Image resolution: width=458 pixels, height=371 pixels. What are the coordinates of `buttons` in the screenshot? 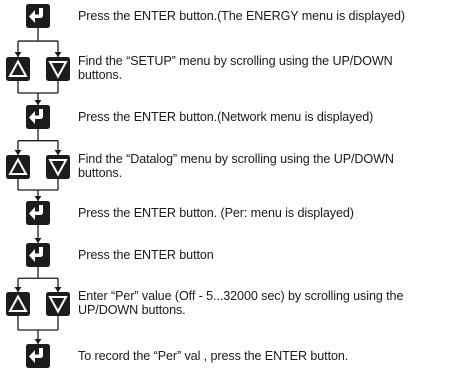 It's located at (38, 186).